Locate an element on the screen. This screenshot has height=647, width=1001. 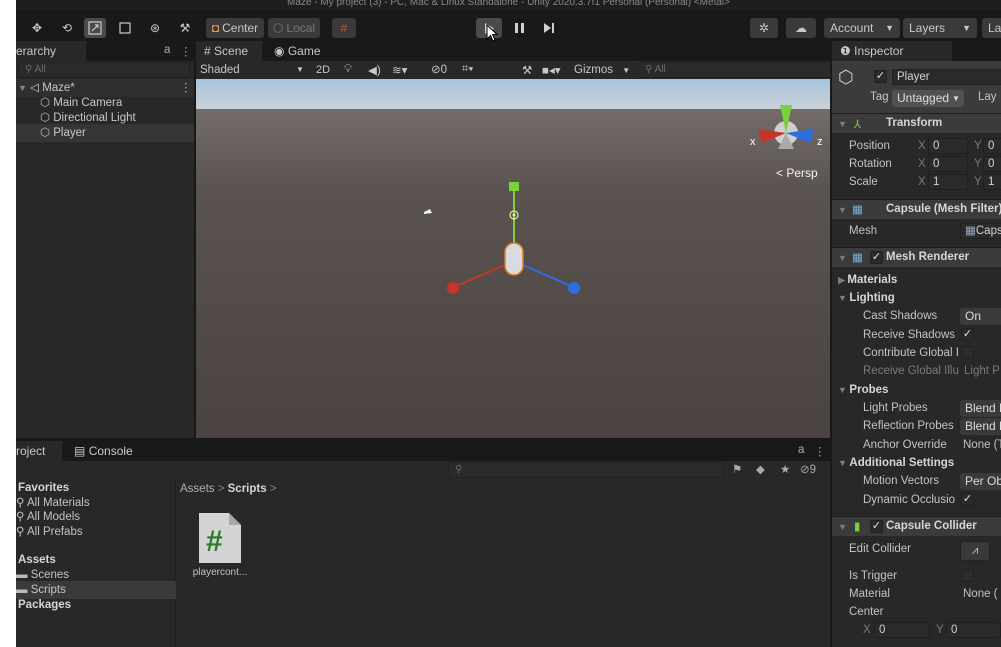
cast-shadows-dropdown: On is located at coordinates (980, 316).